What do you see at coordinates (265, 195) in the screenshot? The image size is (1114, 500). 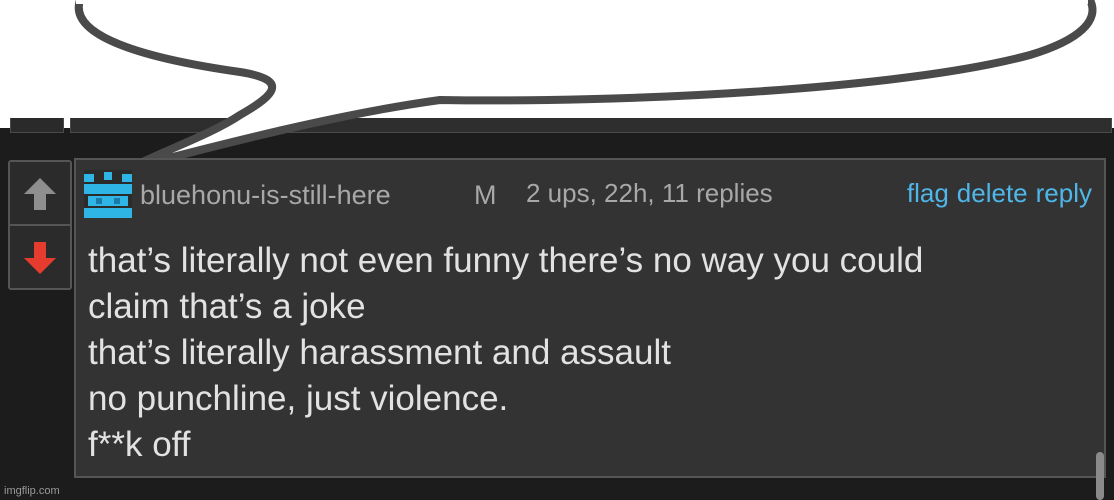 I see `username-link: bluehonu-is-still-here` at bounding box center [265, 195].